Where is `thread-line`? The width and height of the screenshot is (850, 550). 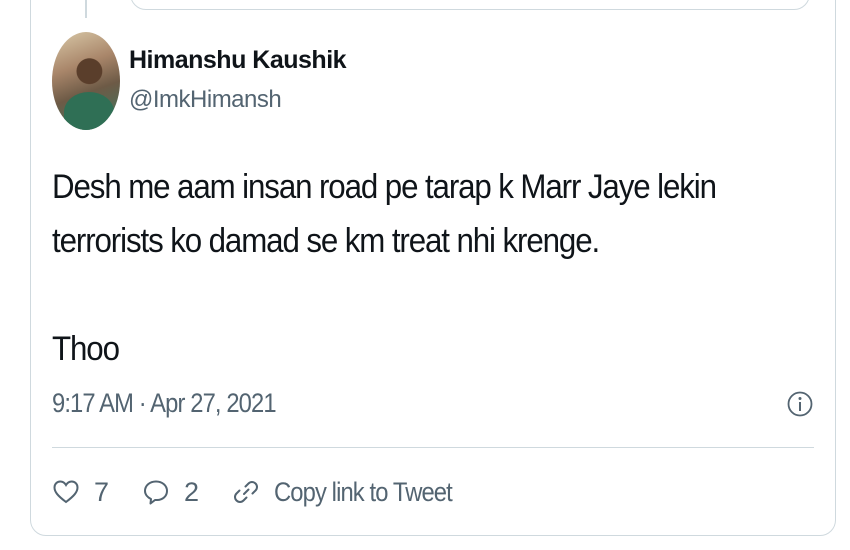 thread-line is located at coordinates (86, 9).